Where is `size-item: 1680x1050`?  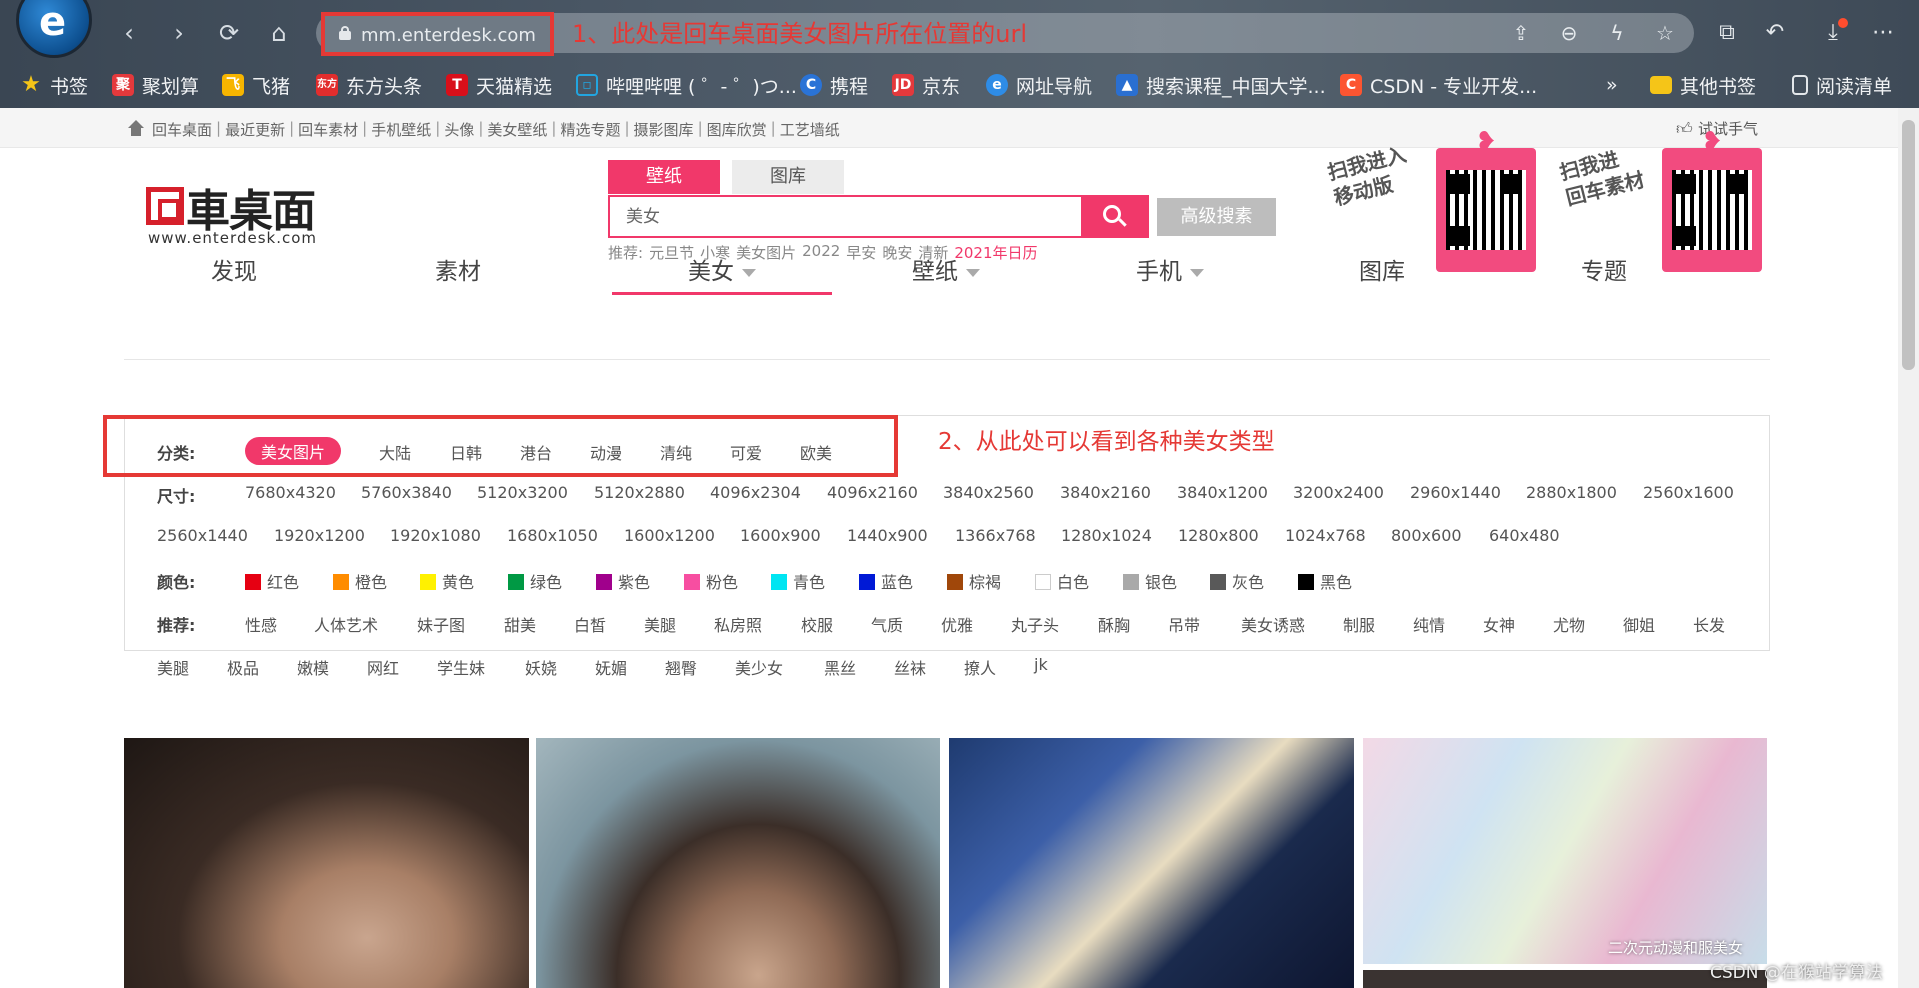
size-item: 1680x1050 is located at coordinates (552, 535).